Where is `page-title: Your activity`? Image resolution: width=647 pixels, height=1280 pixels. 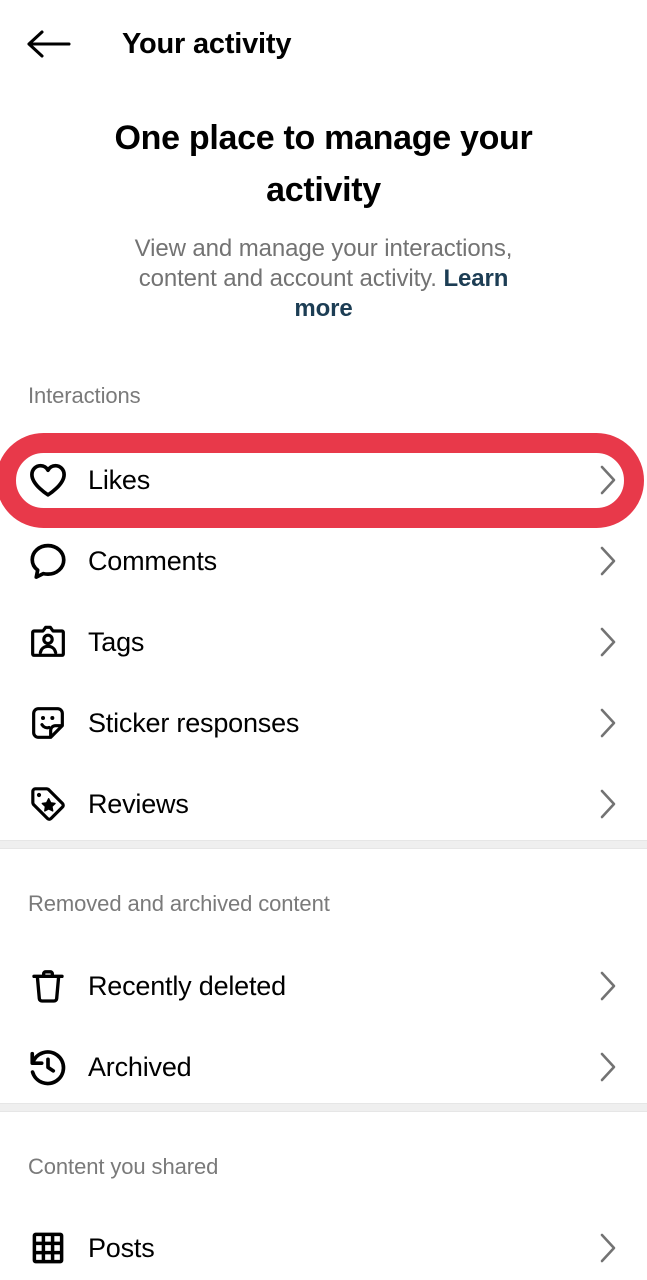
page-title: Your activity is located at coordinates (207, 44).